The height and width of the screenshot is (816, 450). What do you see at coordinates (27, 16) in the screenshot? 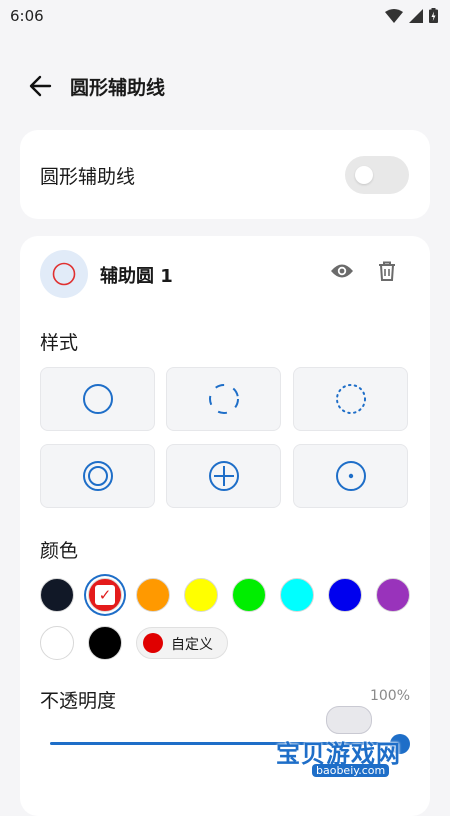
I see `status-time: 6:06` at bounding box center [27, 16].